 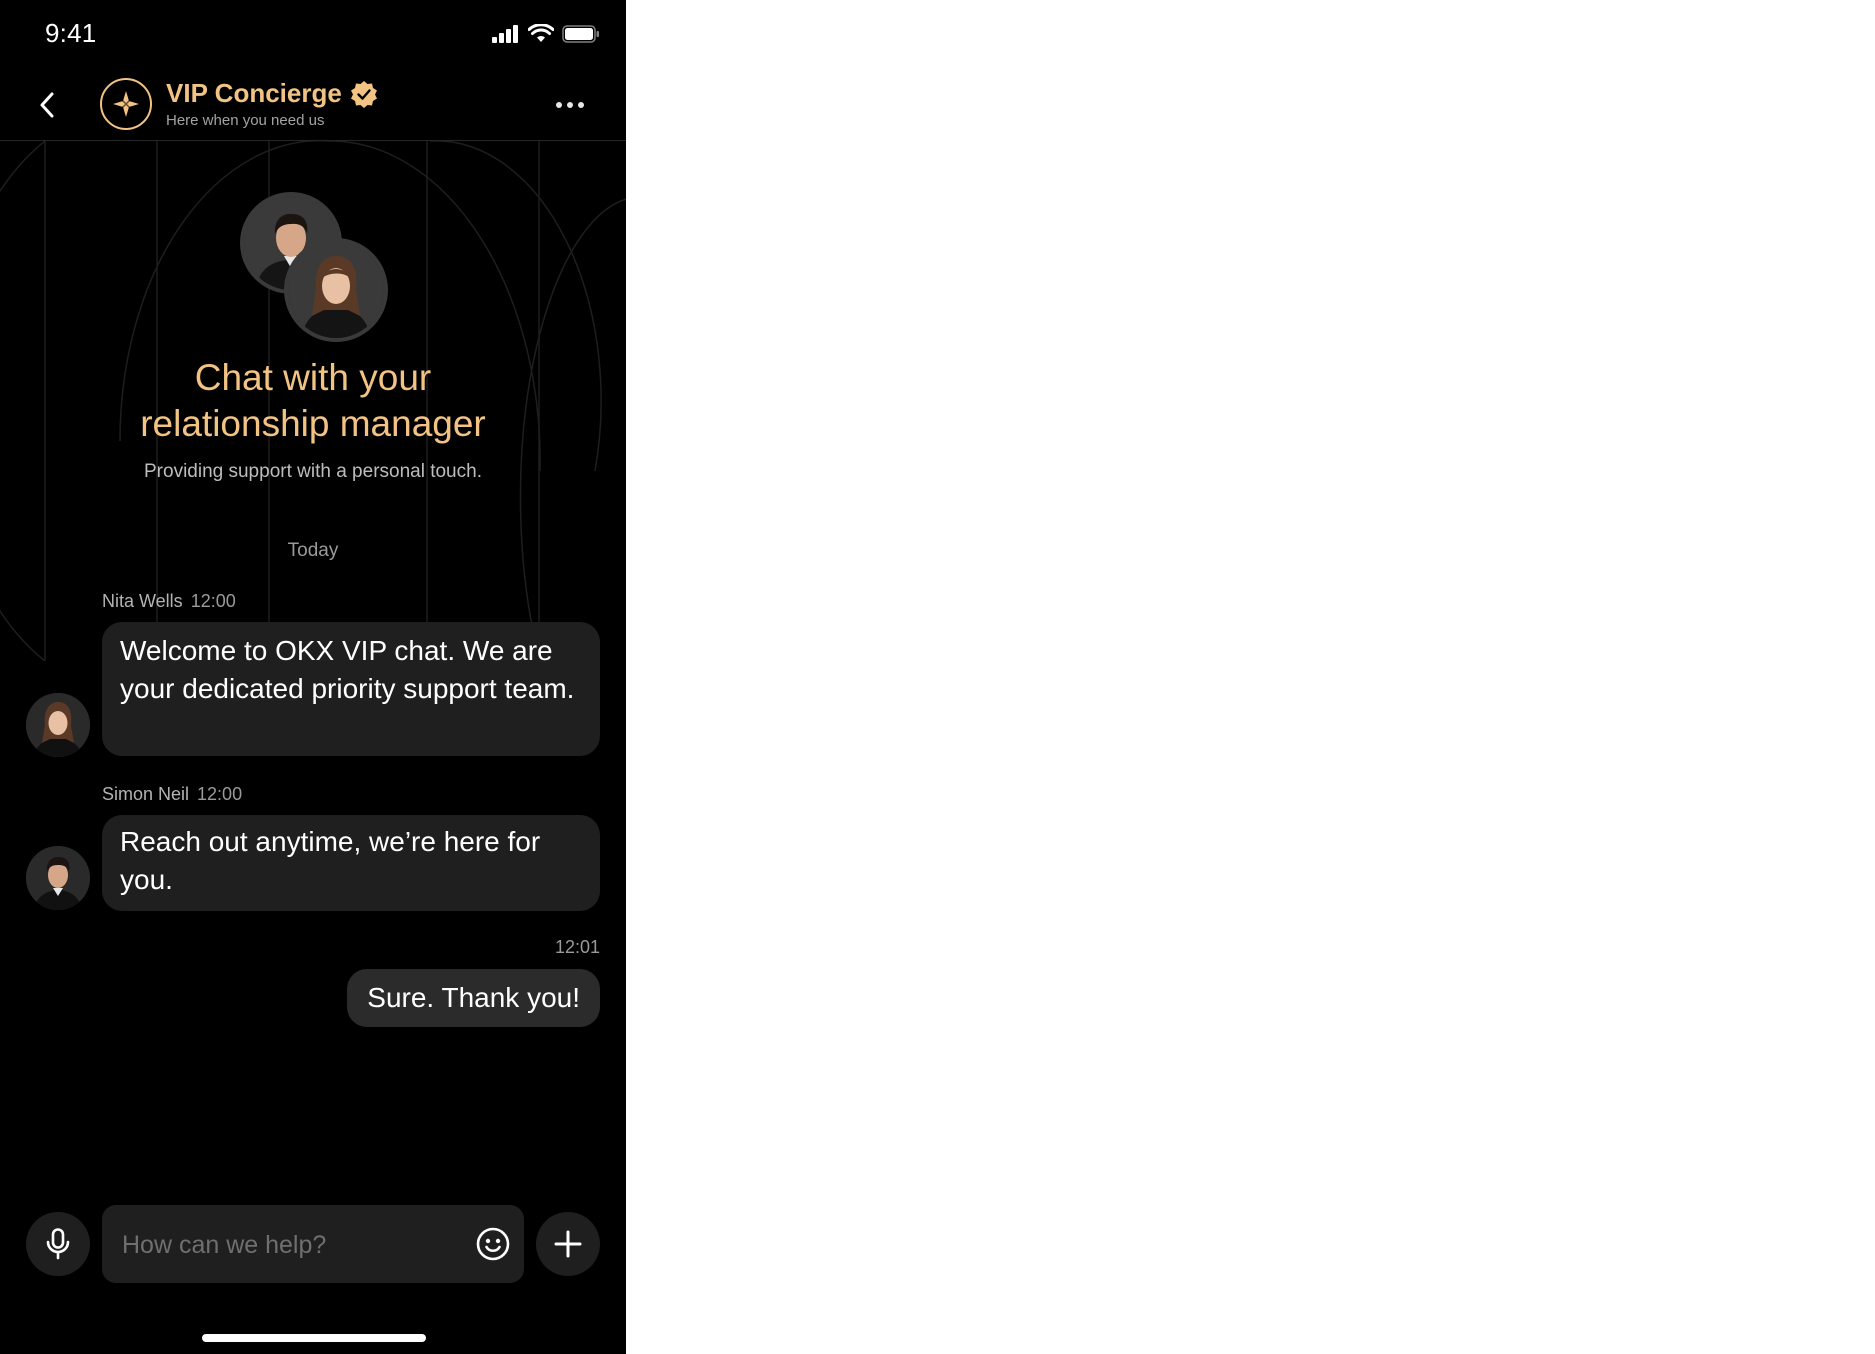 I want to click on message-text: Reach out anytime, we’re here for you., so click(x=330, y=860).